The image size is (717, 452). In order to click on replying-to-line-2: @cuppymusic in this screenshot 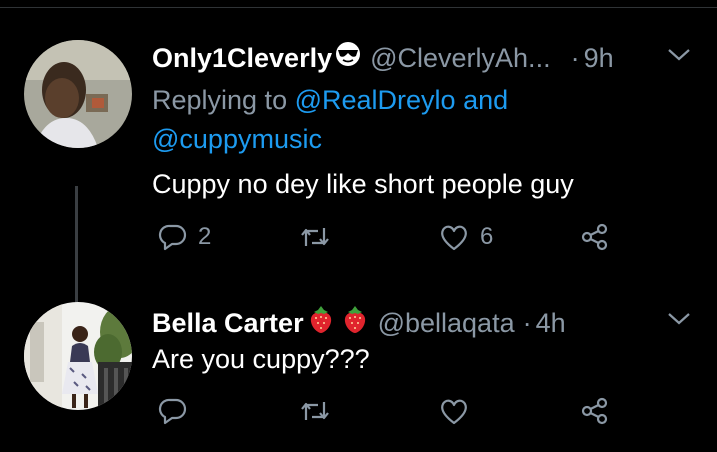, I will do `click(237, 139)`.